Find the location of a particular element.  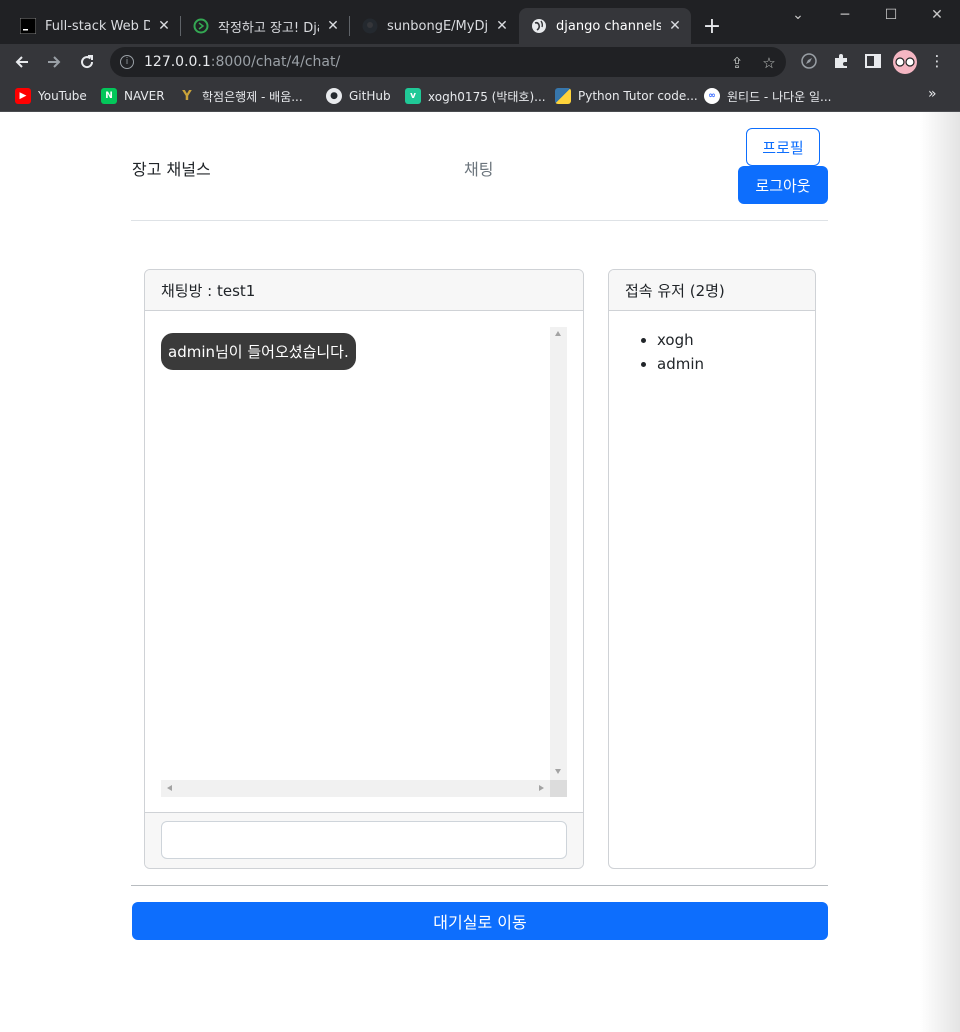

velog-icon: v is located at coordinates (413, 96).